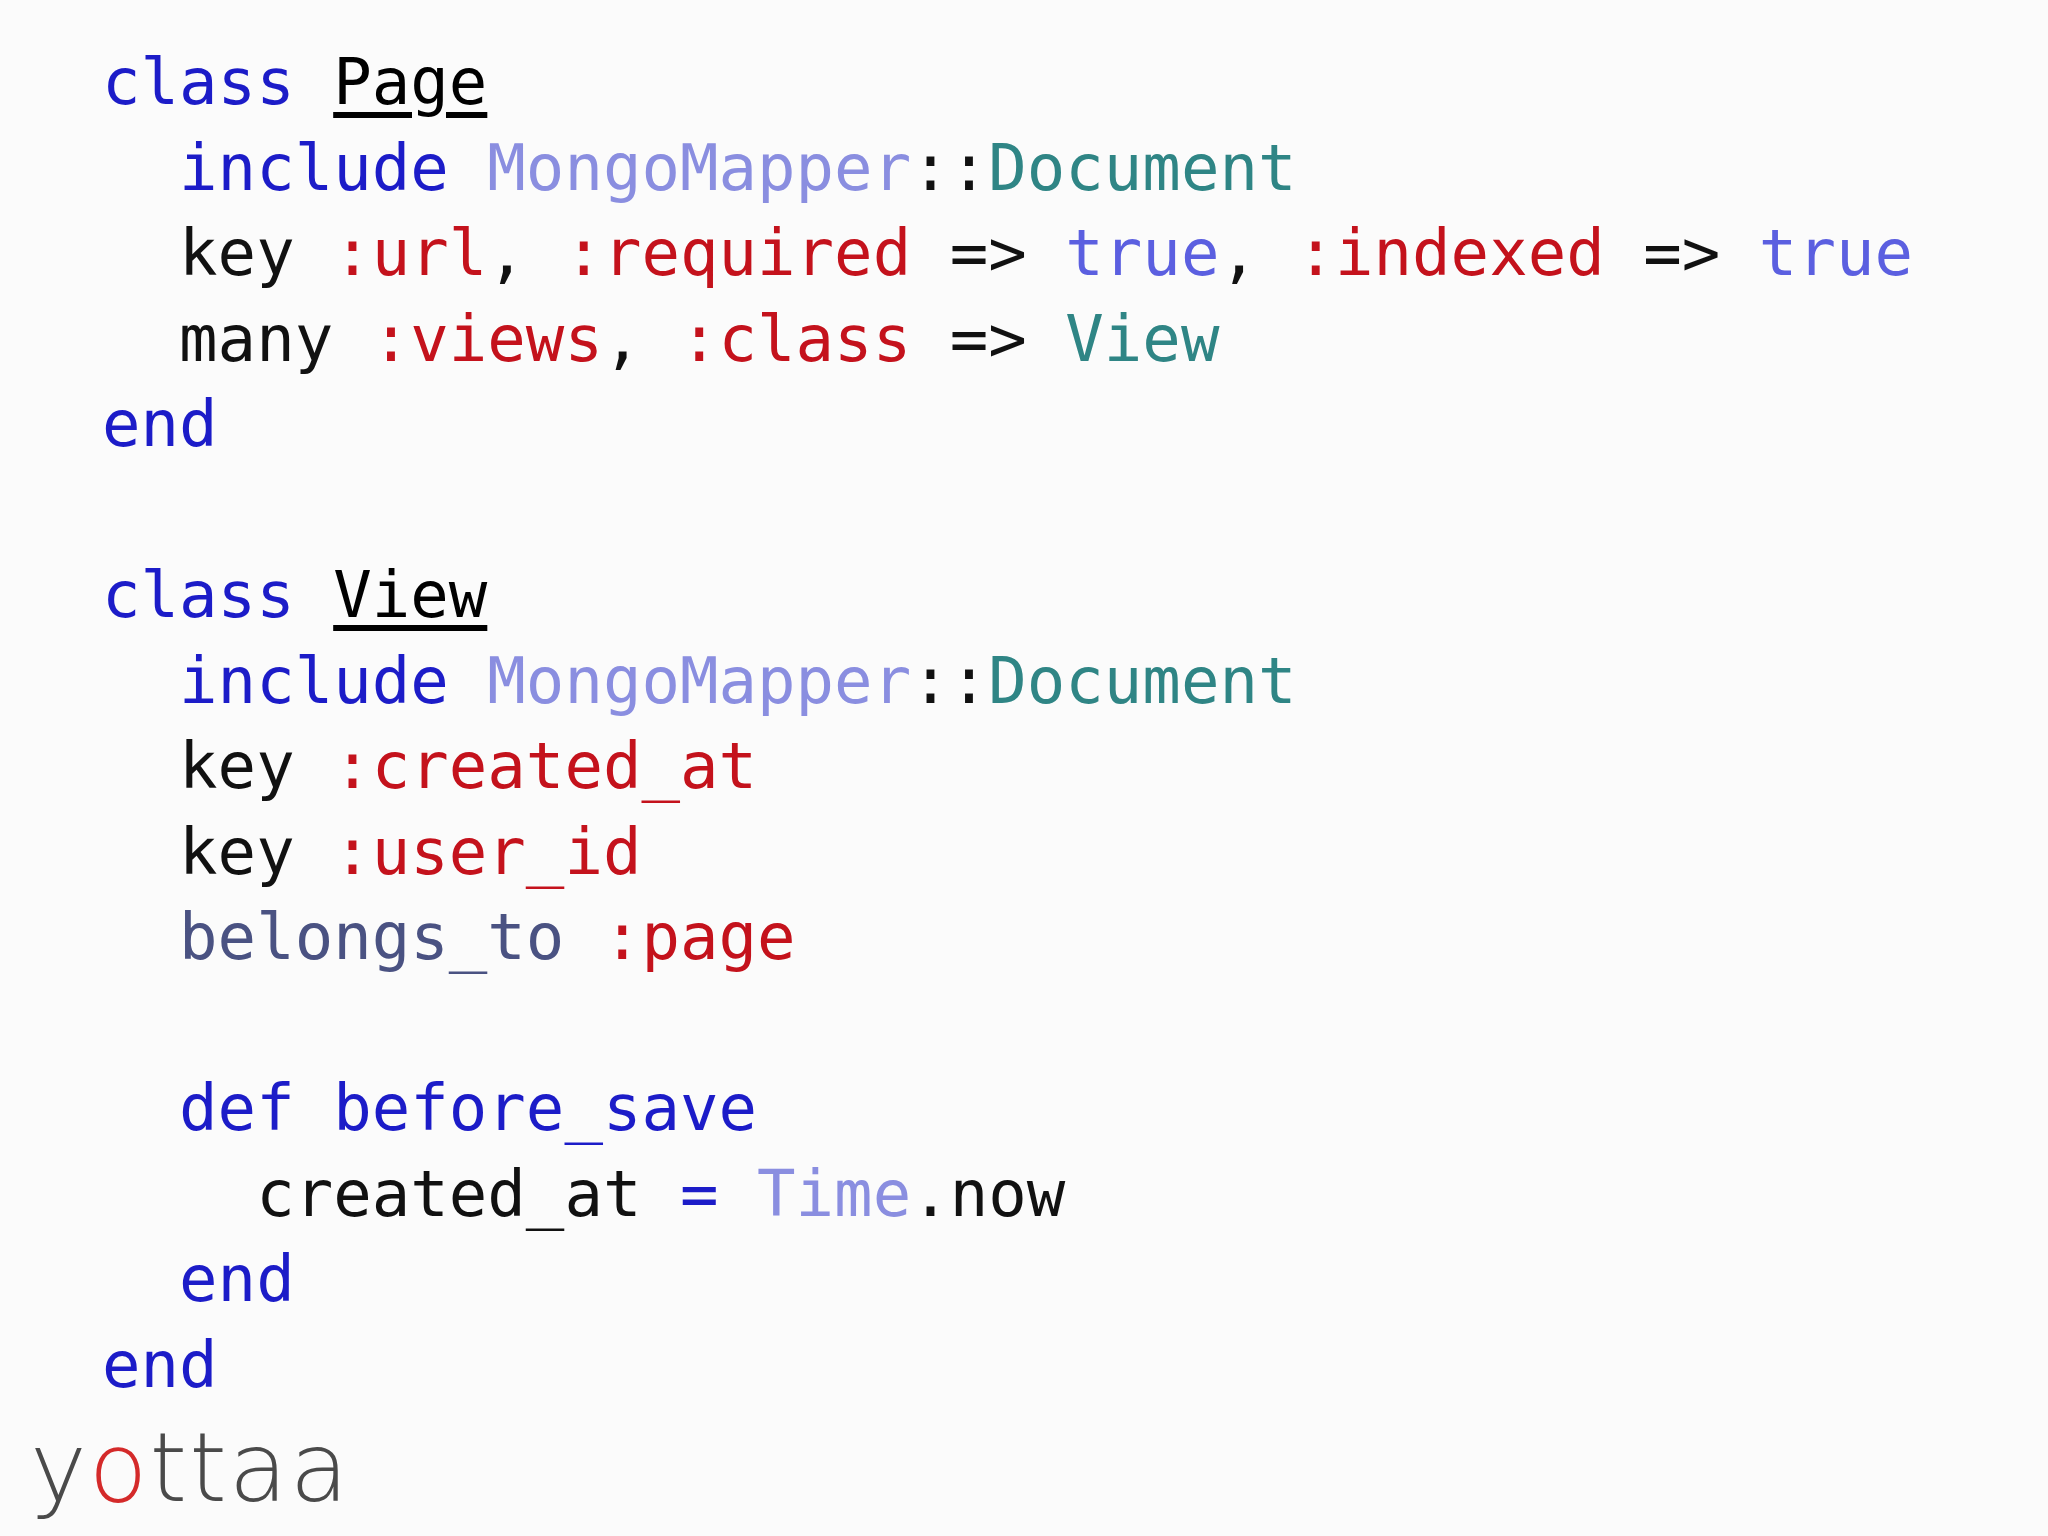 This screenshot has width=2048, height=1536. What do you see at coordinates (487, 937) in the screenshot?
I see `code-line: belongs_to :page` at bounding box center [487, 937].